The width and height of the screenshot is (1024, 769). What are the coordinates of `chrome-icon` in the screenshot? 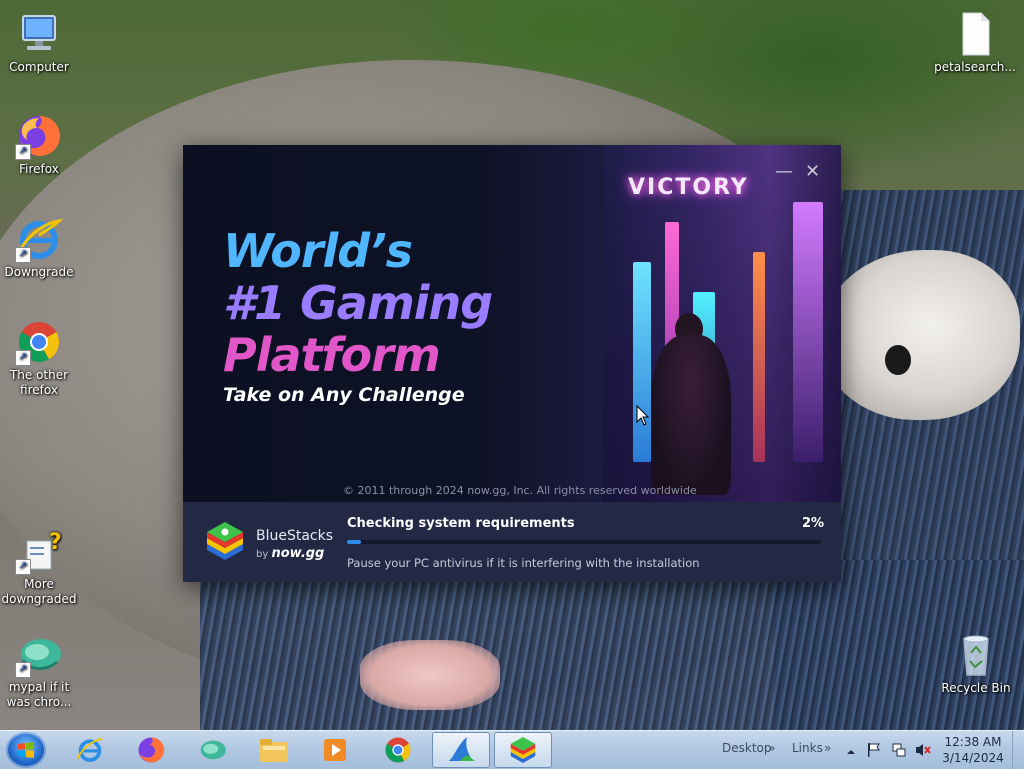 It's located at (398, 750).